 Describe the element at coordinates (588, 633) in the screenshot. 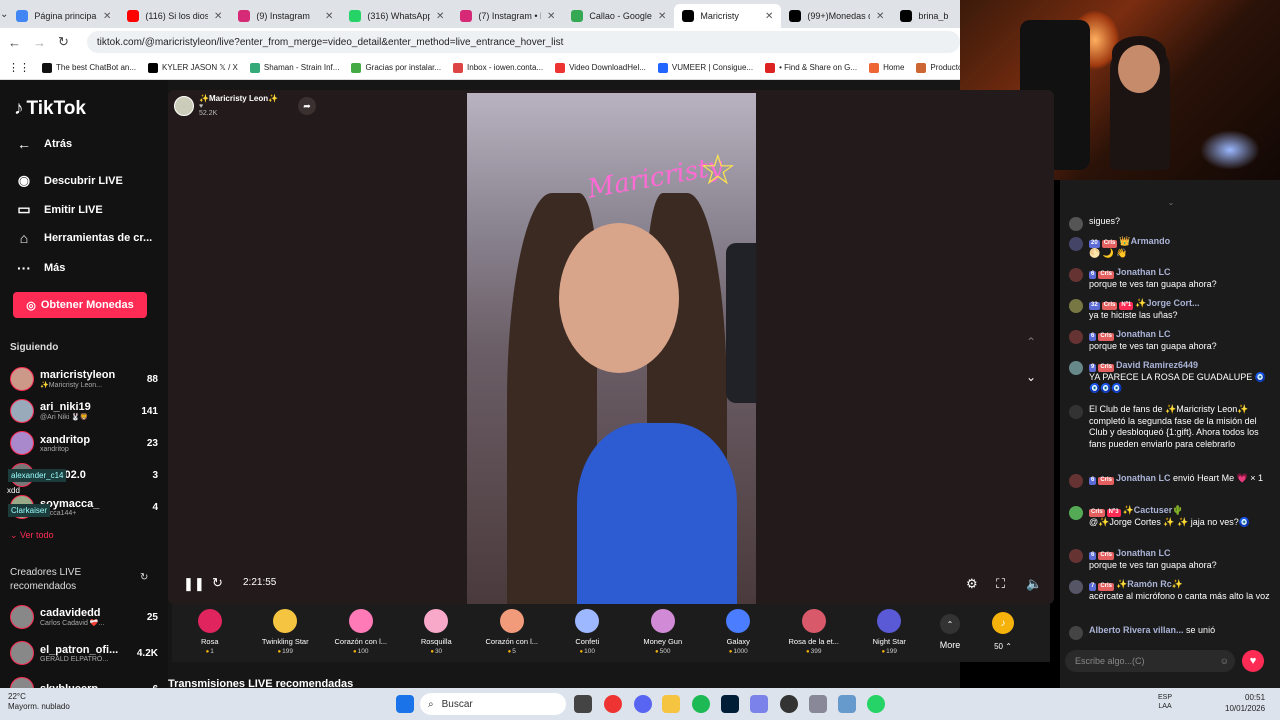

I see `gift-item: Confeti 100` at that location.